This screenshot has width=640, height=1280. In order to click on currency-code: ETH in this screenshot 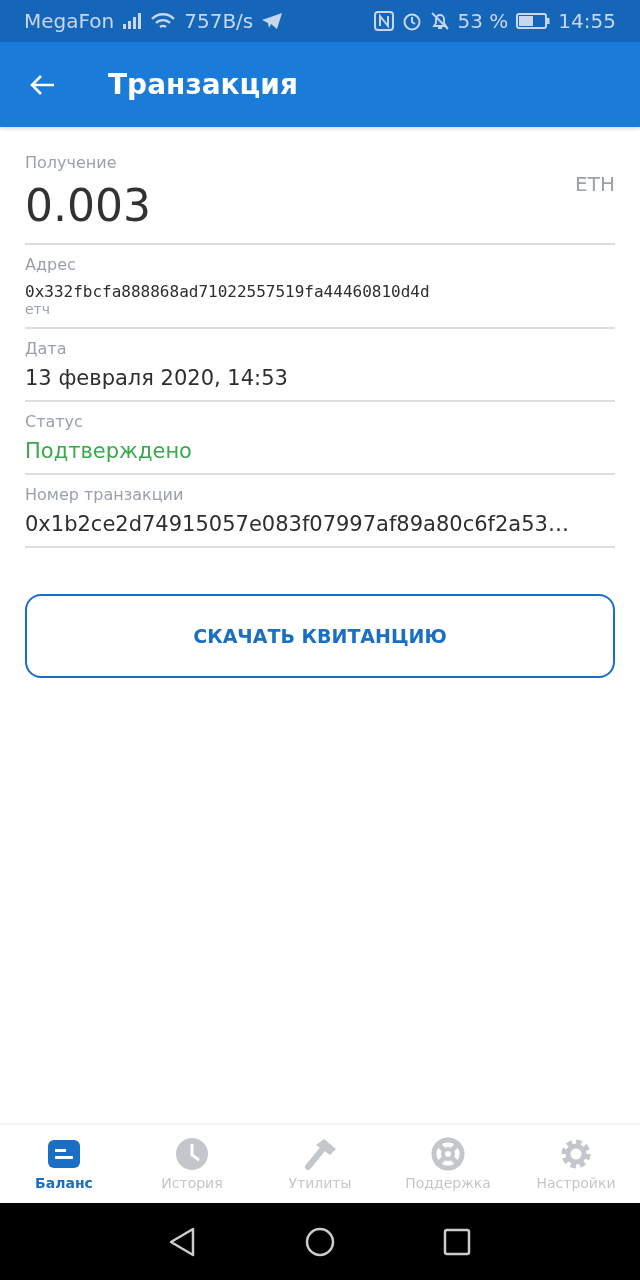, I will do `click(595, 184)`.